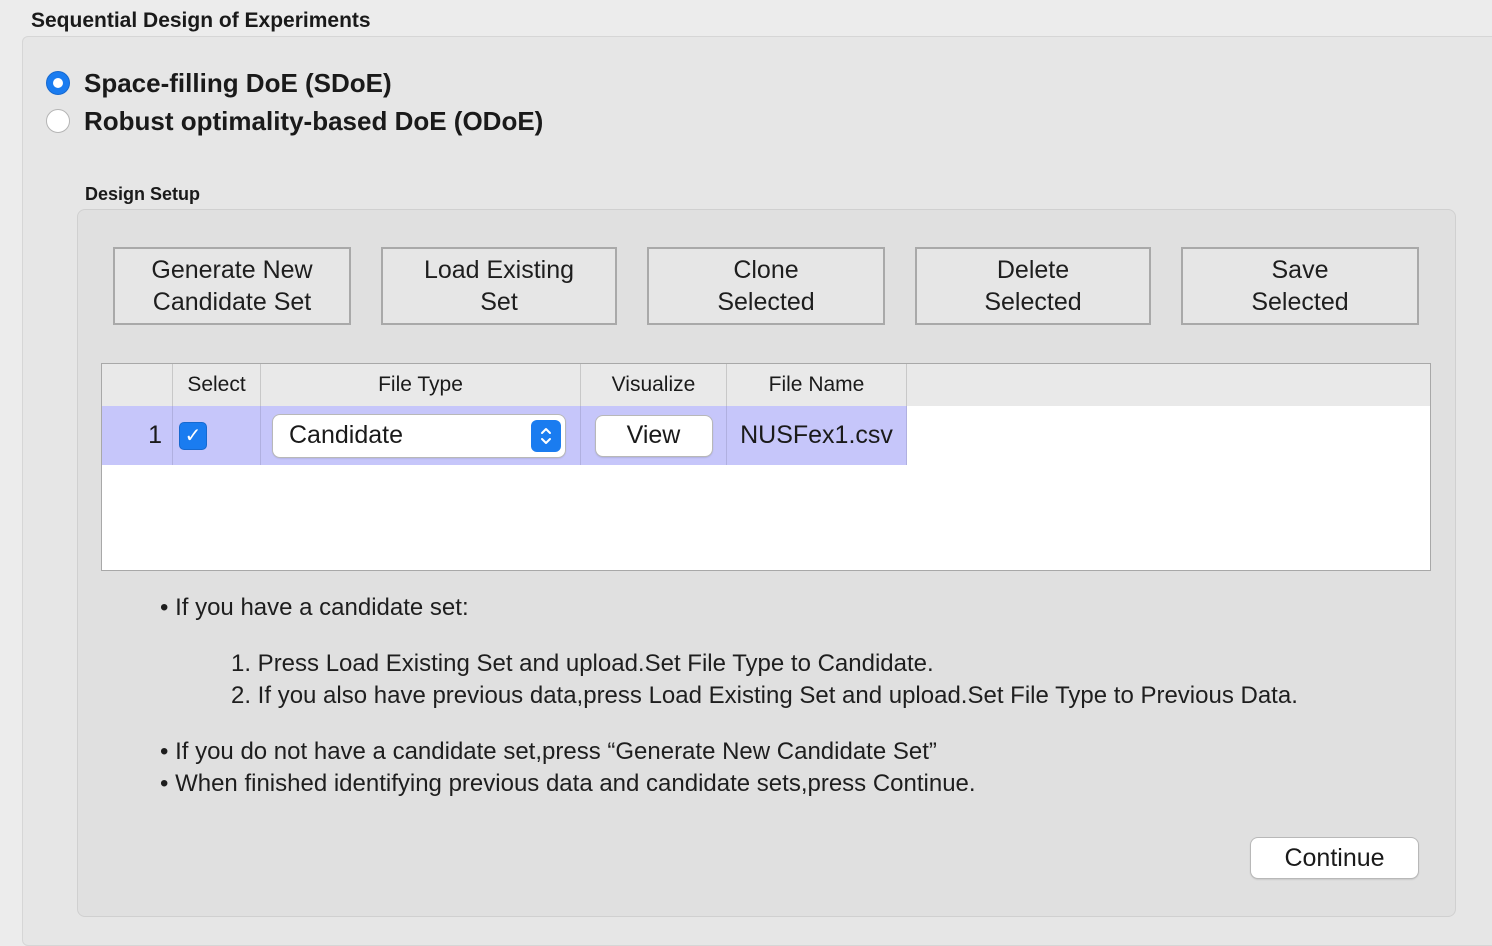 The width and height of the screenshot is (1492, 946). What do you see at coordinates (1033, 286) in the screenshot?
I see `delete-selected-button: Delete Selected` at bounding box center [1033, 286].